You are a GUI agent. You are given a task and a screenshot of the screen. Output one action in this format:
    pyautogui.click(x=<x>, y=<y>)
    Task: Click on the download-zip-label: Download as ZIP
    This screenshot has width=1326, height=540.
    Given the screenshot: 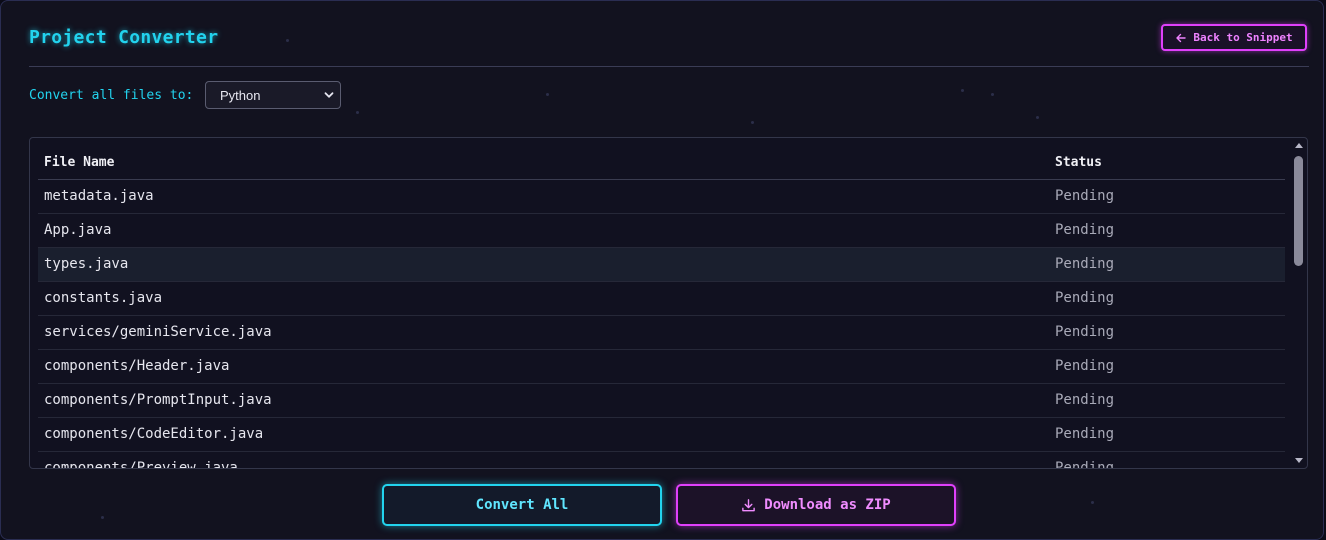 What is the action you would take?
    pyautogui.click(x=827, y=505)
    